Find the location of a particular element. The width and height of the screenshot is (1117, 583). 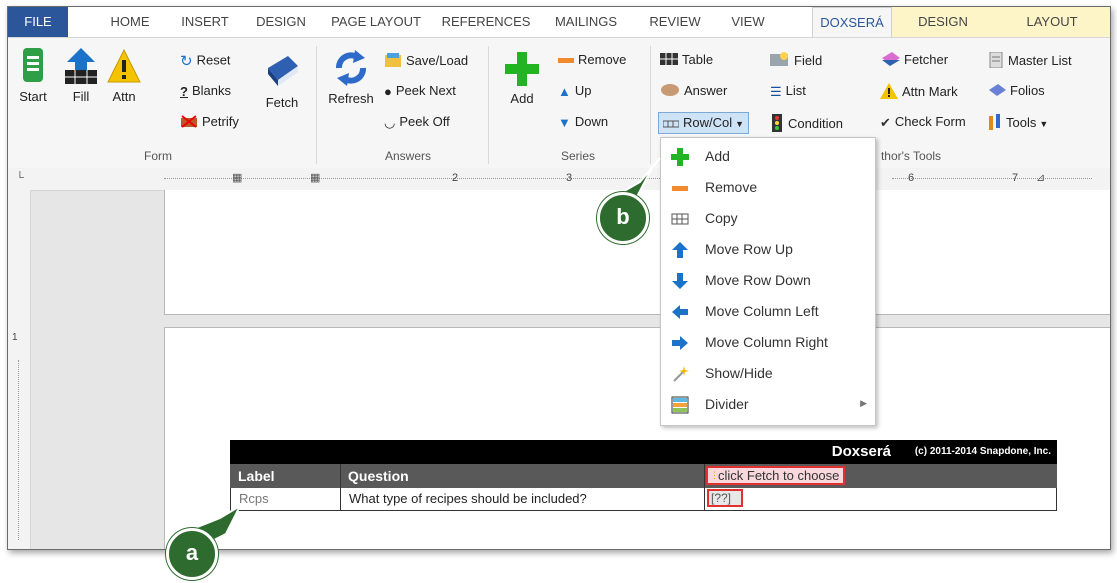

attn-button: Attn is located at coordinates (124, 75).